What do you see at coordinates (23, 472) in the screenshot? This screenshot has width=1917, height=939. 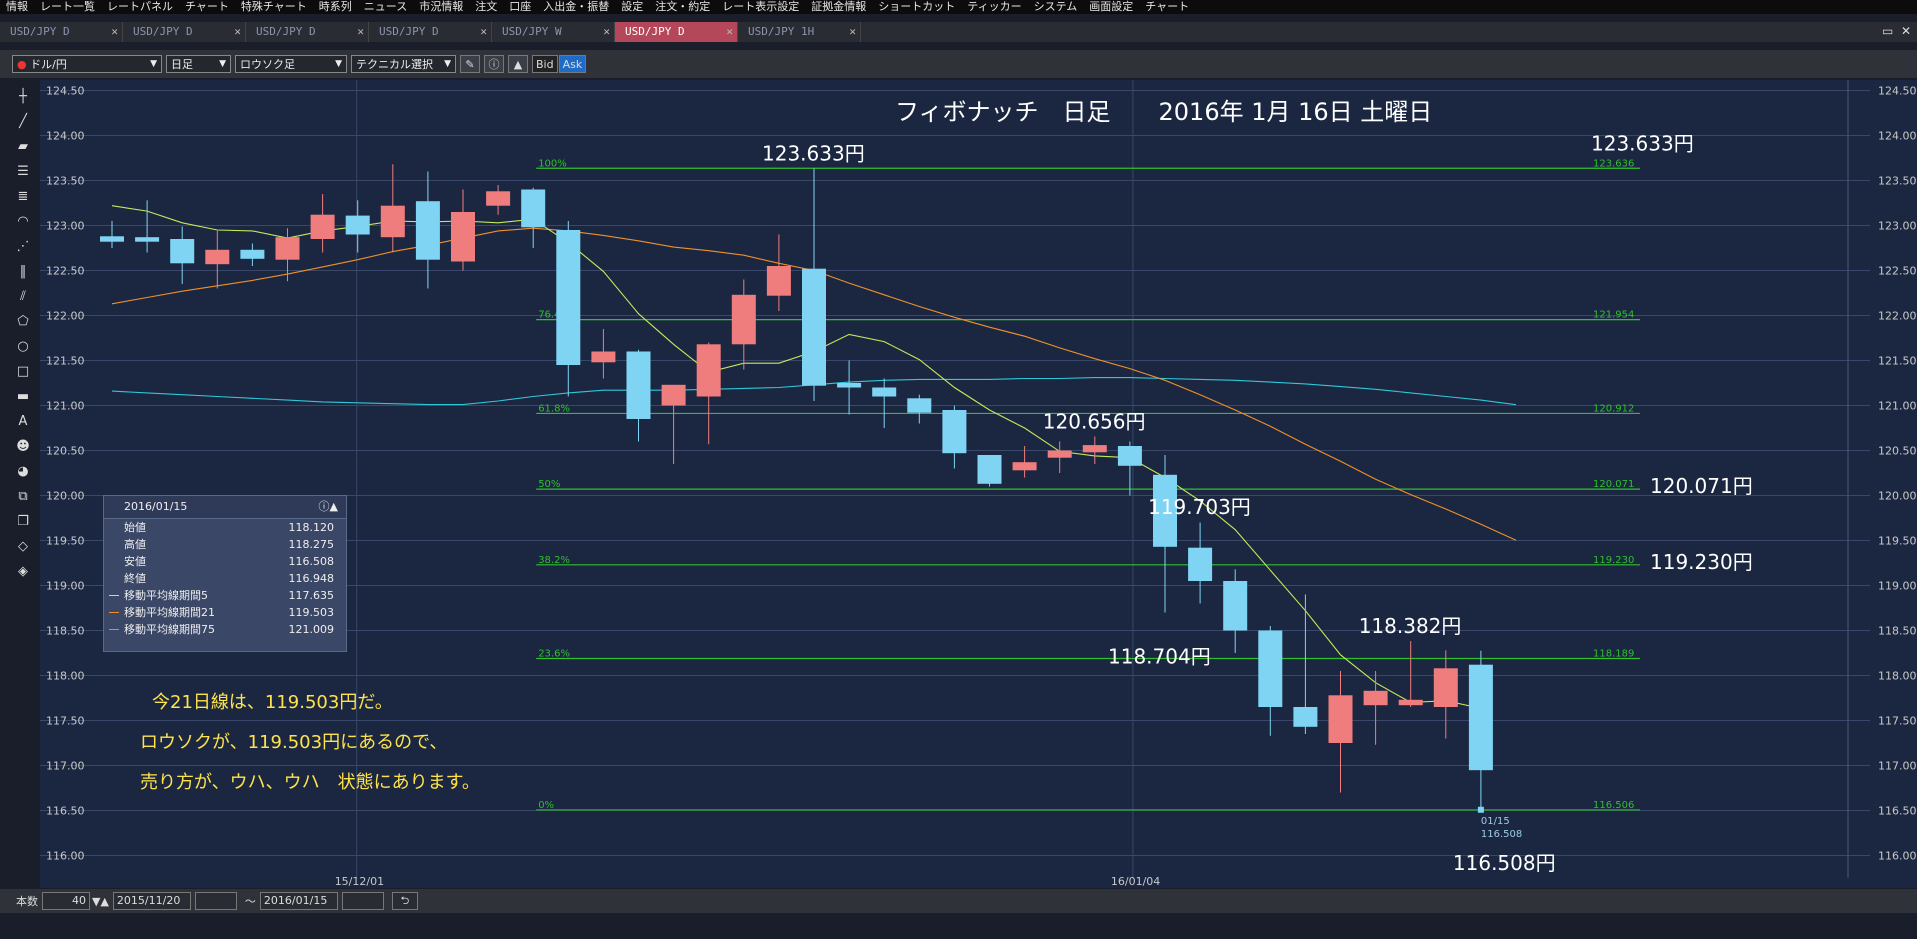 I see `magnet-icon: ◕` at bounding box center [23, 472].